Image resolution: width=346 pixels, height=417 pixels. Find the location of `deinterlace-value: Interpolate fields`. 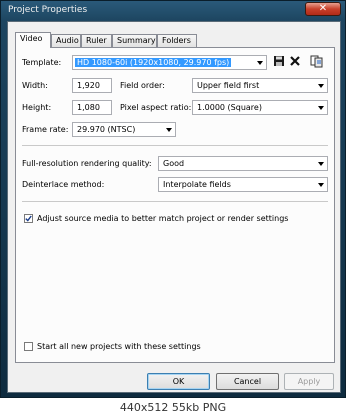

deinterlace-value: Interpolate fields is located at coordinates (197, 184).